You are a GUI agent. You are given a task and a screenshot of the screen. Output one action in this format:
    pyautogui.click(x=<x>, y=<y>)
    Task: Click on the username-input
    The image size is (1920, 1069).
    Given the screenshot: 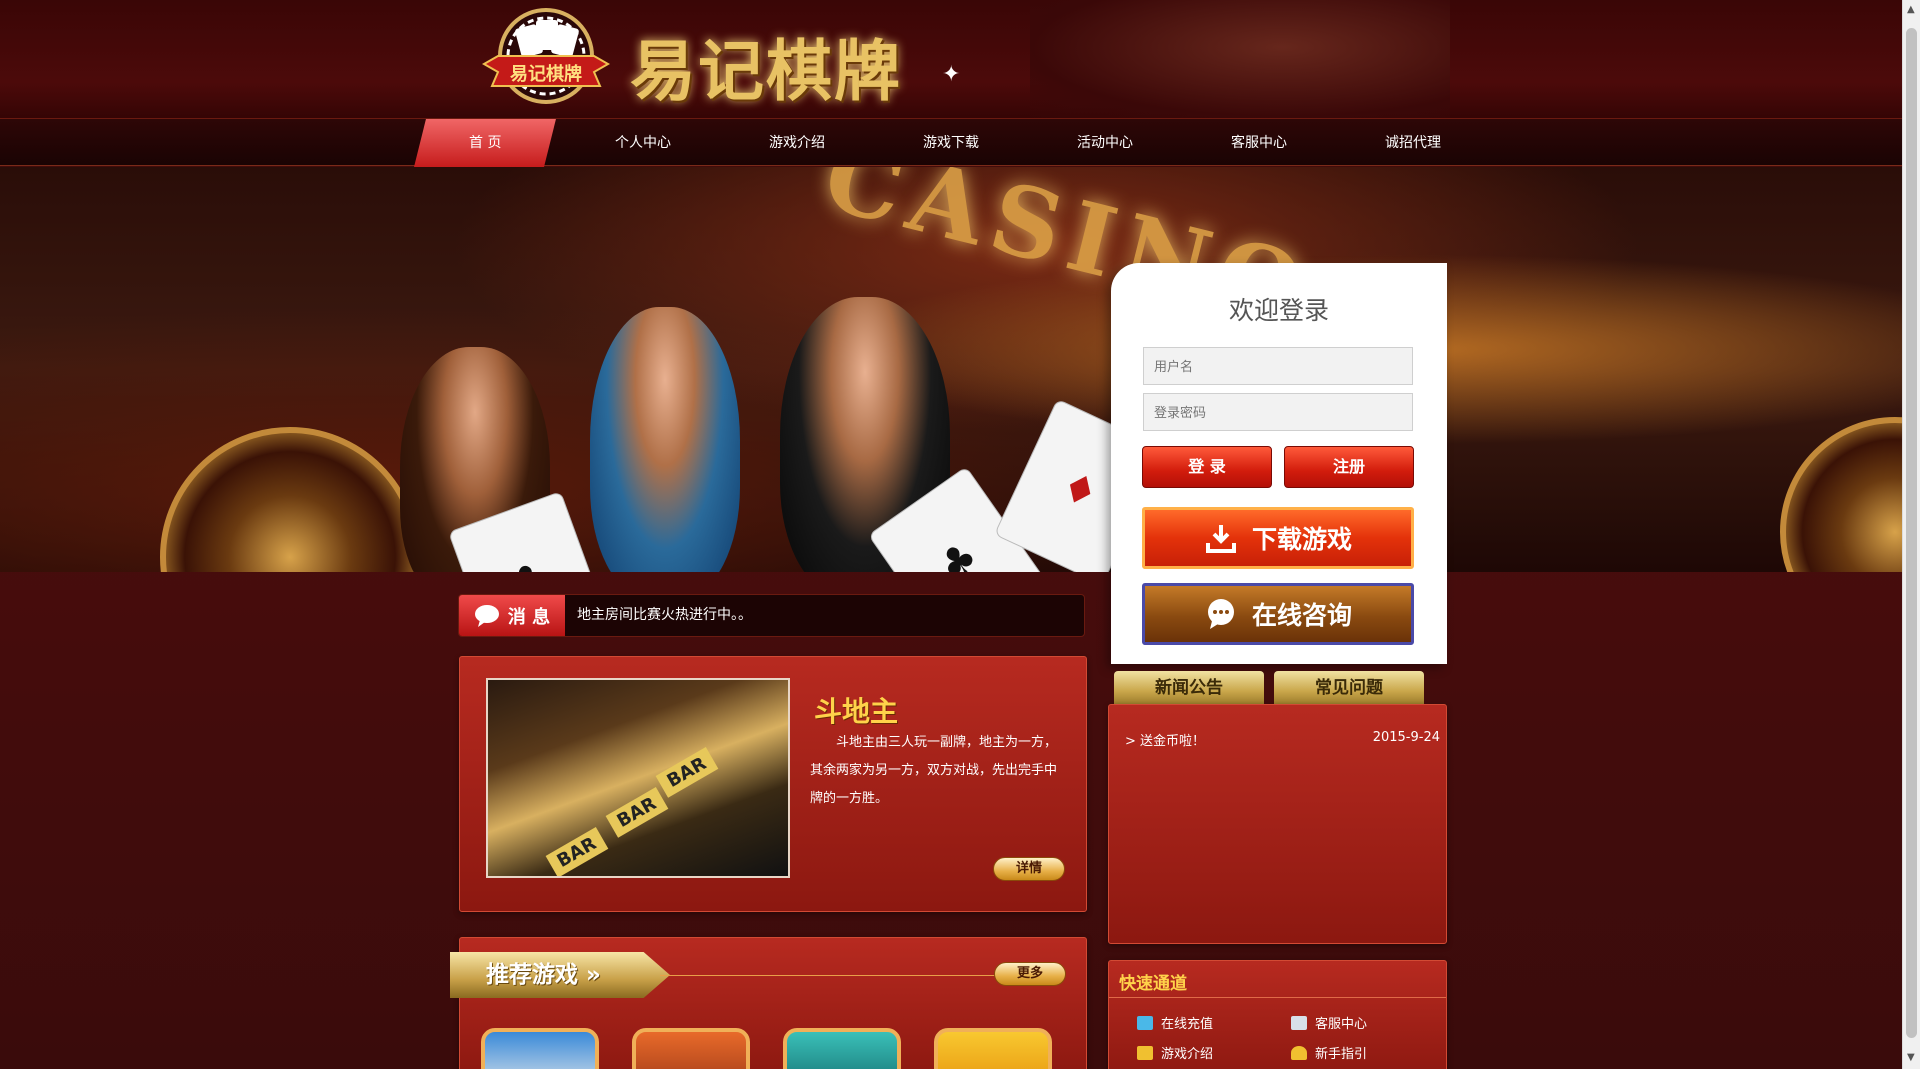 What is the action you would take?
    pyautogui.click(x=1278, y=366)
    